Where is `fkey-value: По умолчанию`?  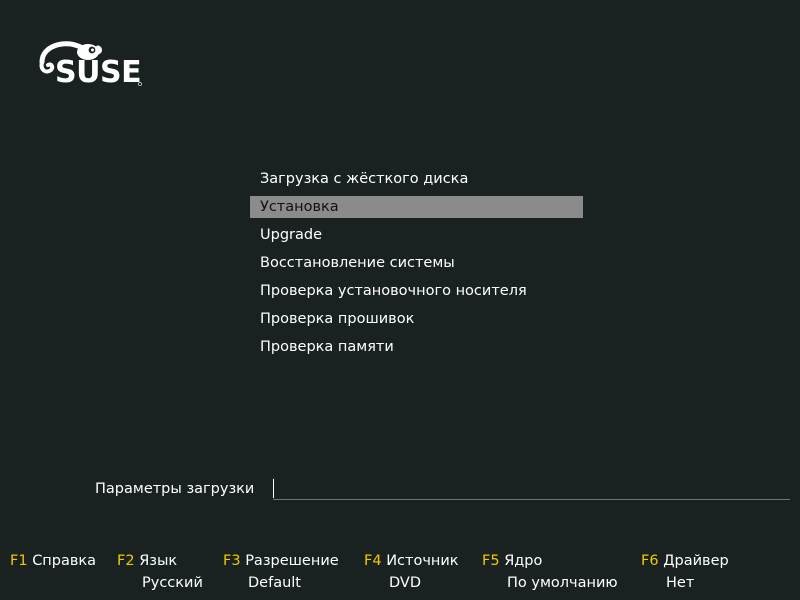 fkey-value: По умолчанию is located at coordinates (562, 583).